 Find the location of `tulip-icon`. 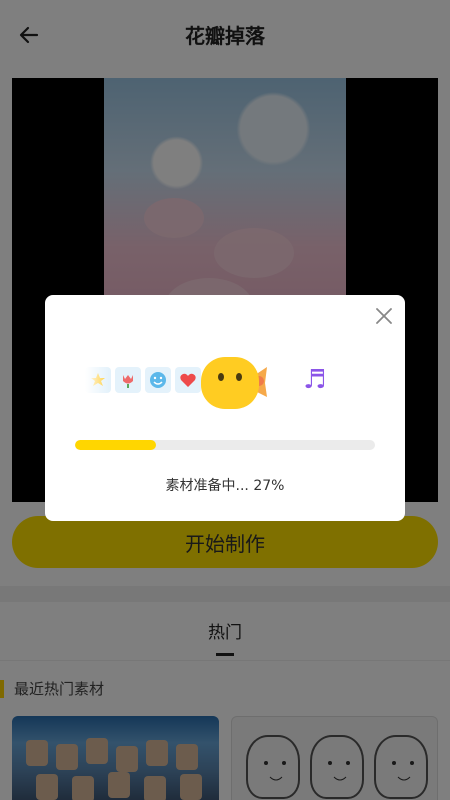

tulip-icon is located at coordinates (128, 380).